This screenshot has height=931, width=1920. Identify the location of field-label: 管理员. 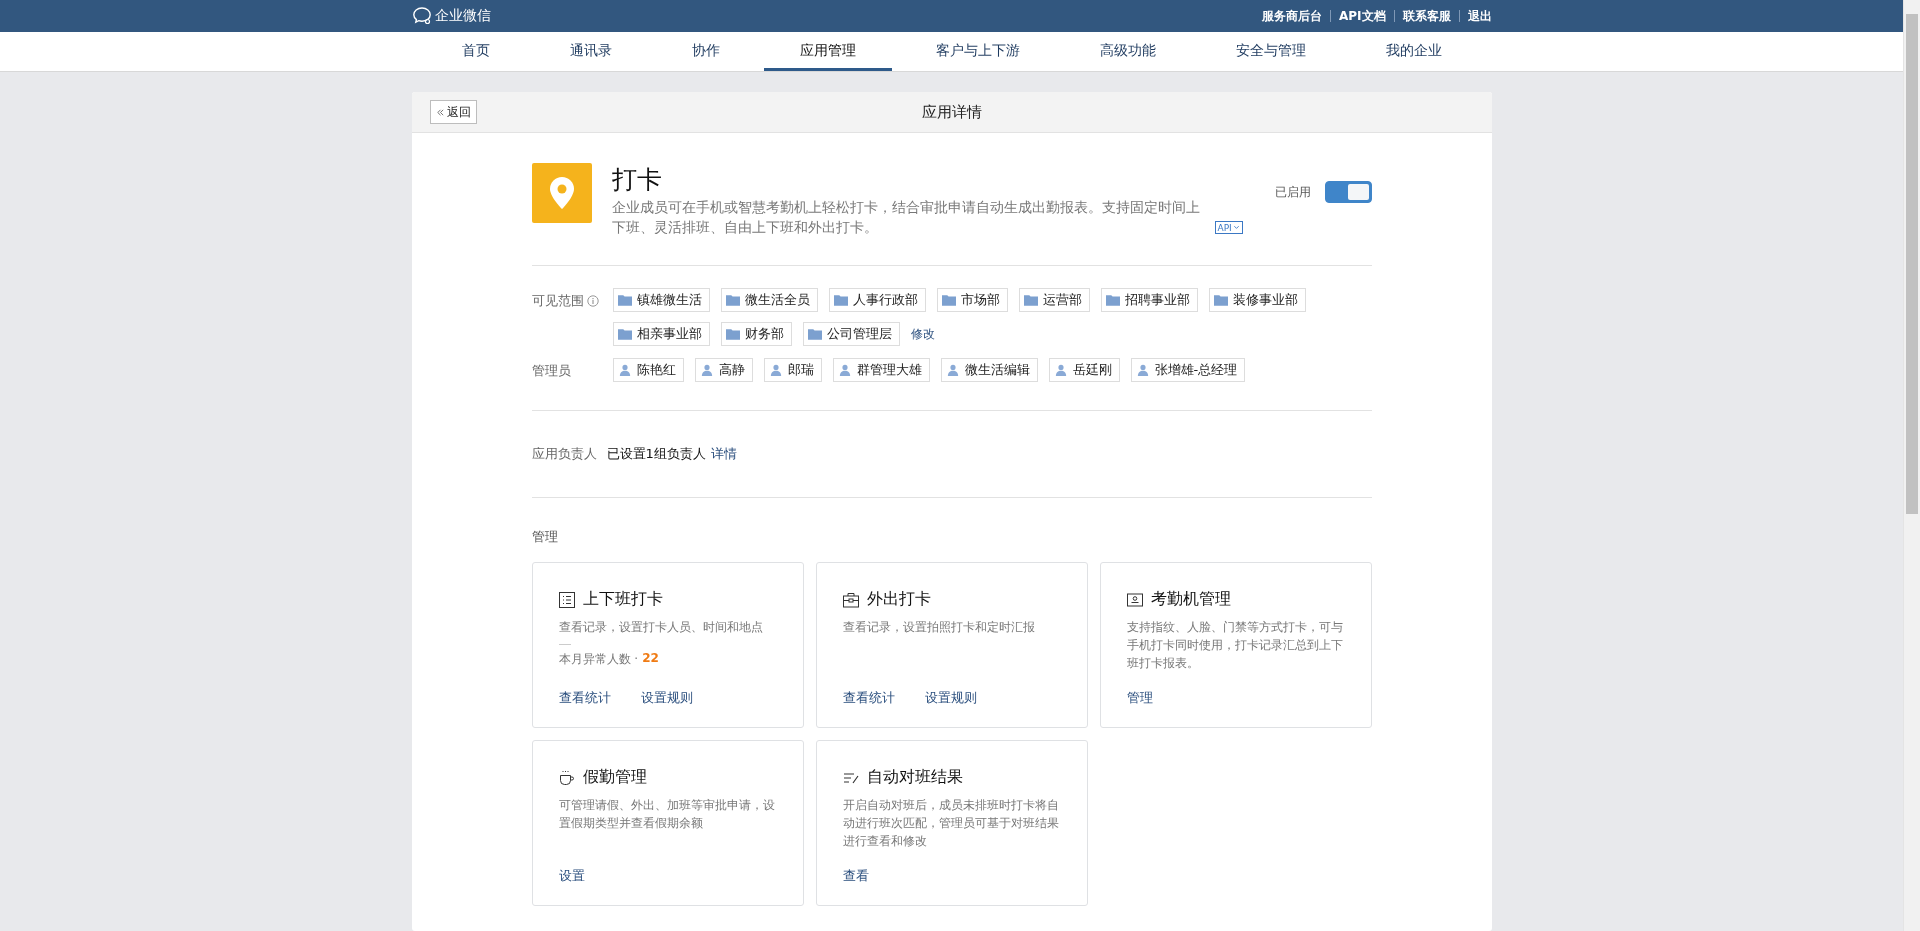
(551, 371).